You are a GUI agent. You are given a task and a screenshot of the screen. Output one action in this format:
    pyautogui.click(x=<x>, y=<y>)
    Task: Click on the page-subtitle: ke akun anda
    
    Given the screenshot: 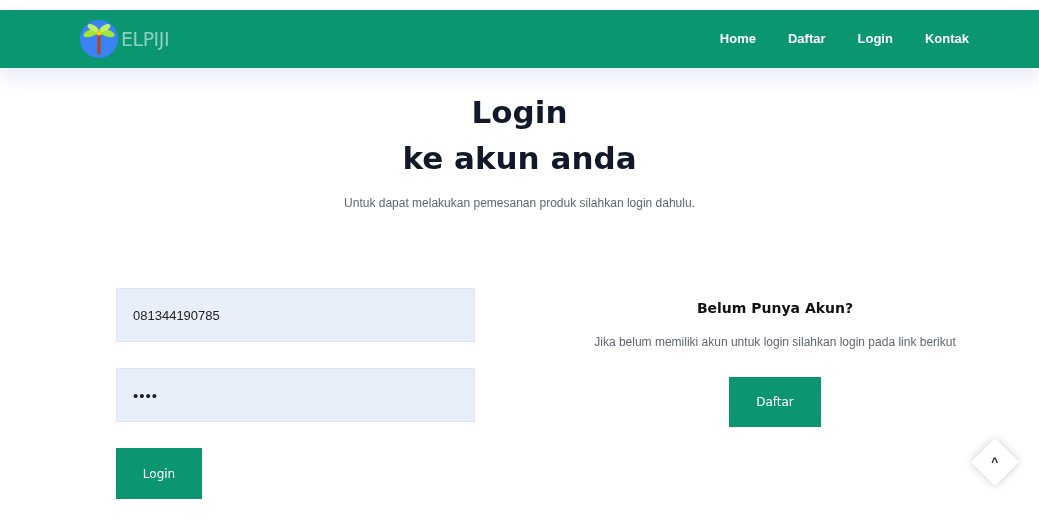 What is the action you would take?
    pyautogui.click(x=519, y=158)
    